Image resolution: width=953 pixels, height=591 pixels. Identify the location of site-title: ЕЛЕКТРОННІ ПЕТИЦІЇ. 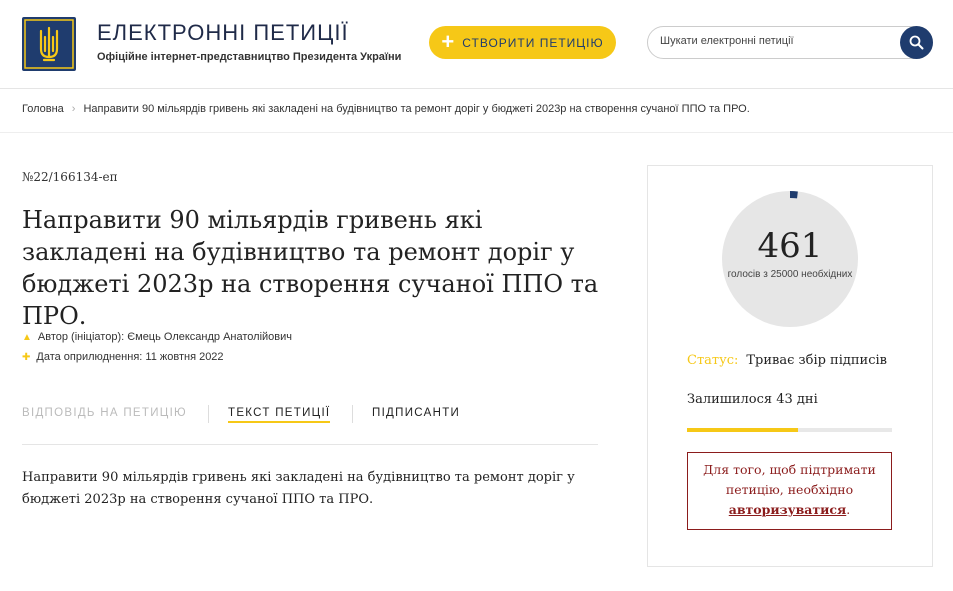
(223, 33).